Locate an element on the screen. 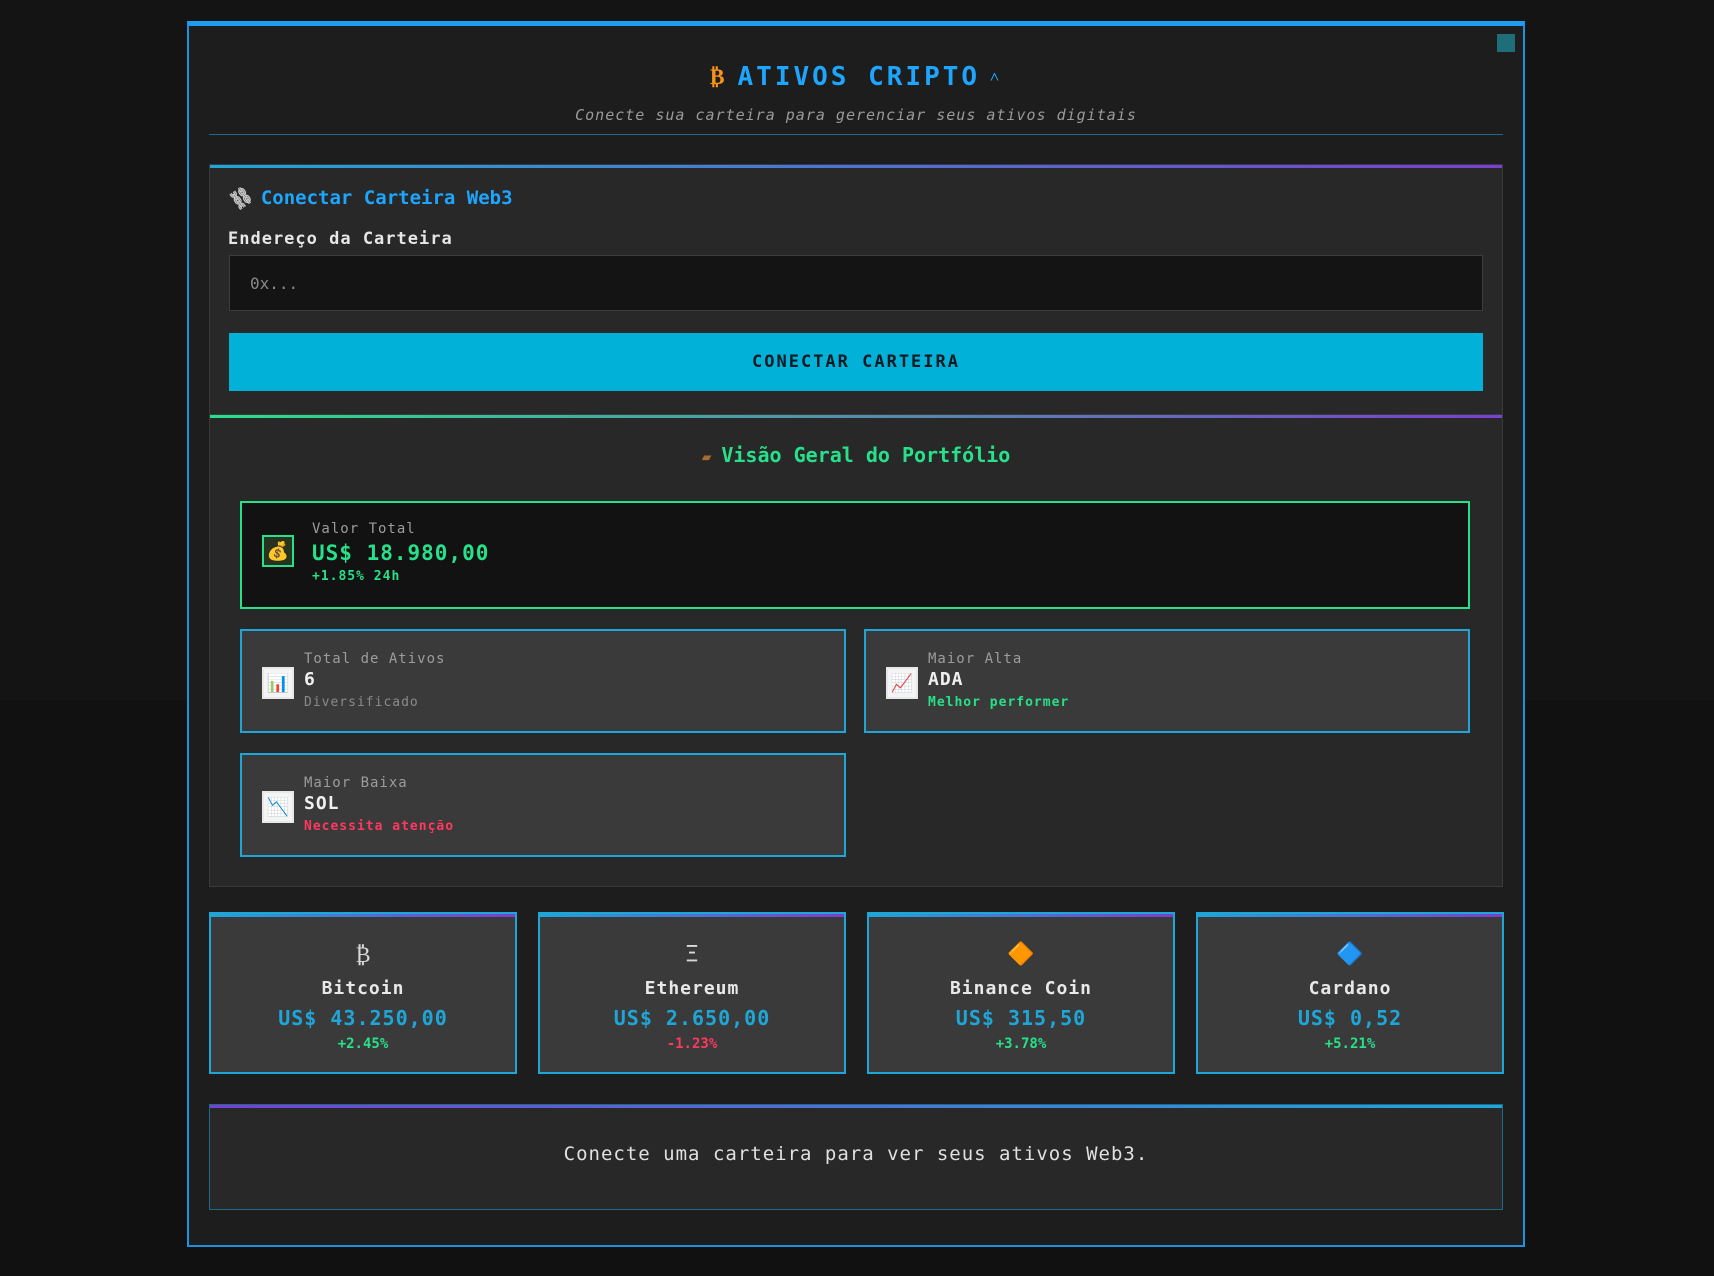  stat-label: Maior Alta is located at coordinates (975, 659).